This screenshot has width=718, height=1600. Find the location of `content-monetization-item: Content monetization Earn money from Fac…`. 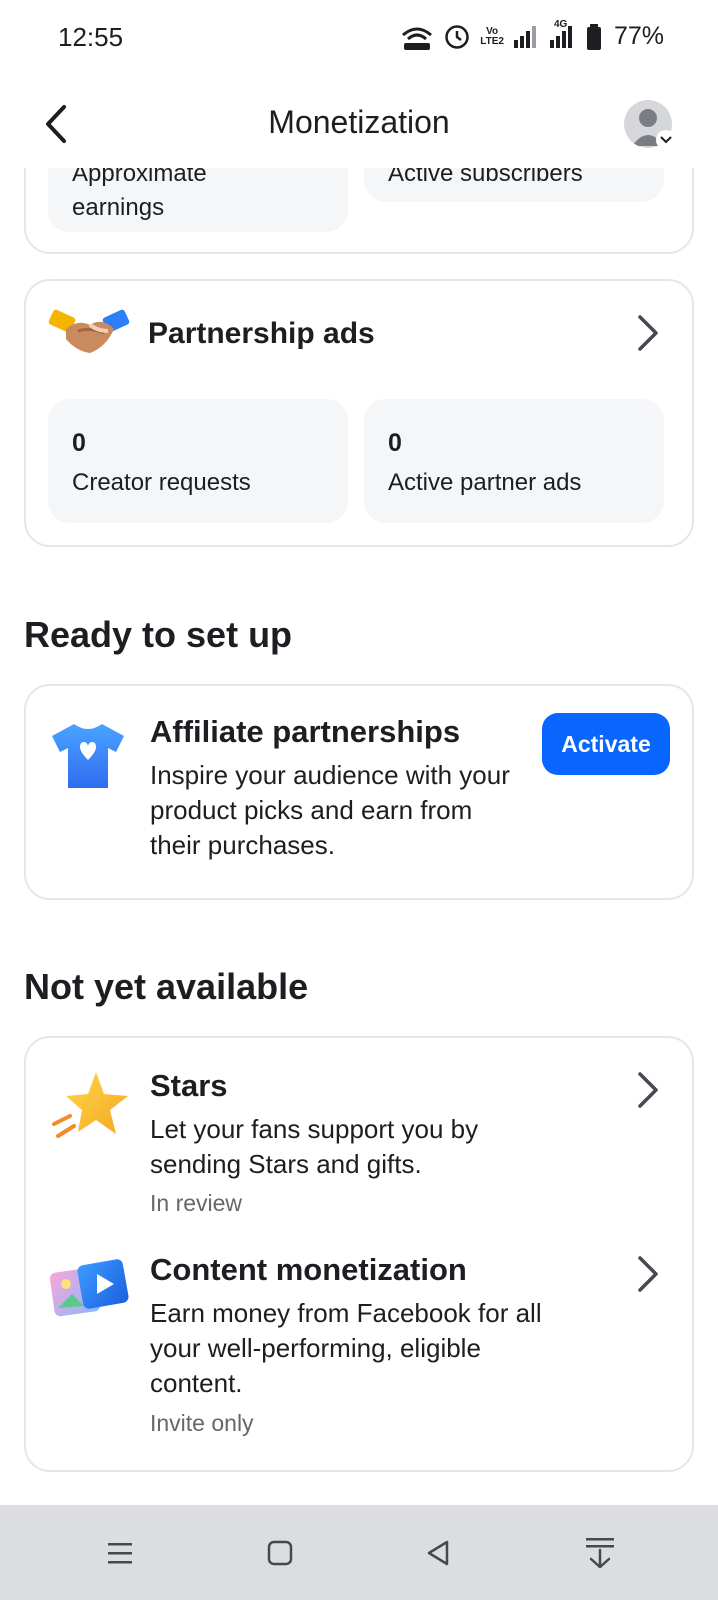

content-monetization-item: Content monetization Earn money from Fac… is located at coordinates (359, 1348).